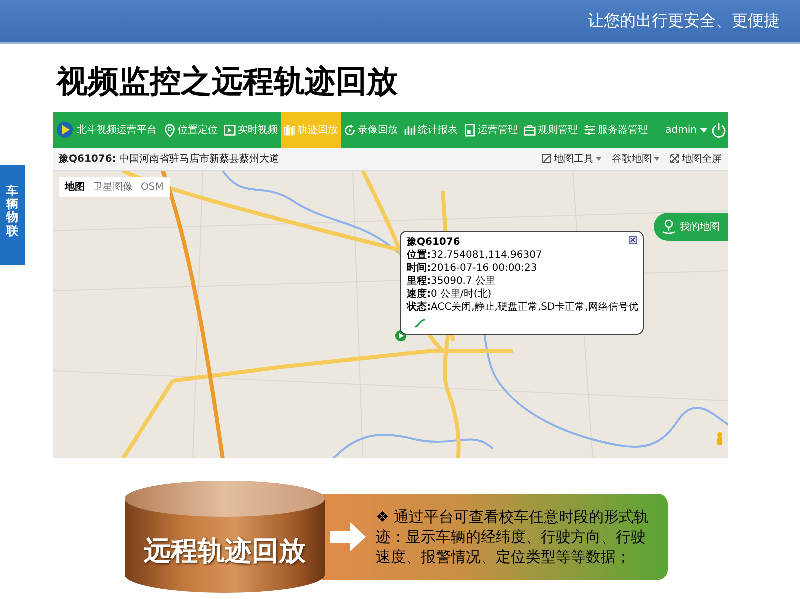  Describe the element at coordinates (348, 537) in the screenshot. I see `right-arrow-icon` at that location.